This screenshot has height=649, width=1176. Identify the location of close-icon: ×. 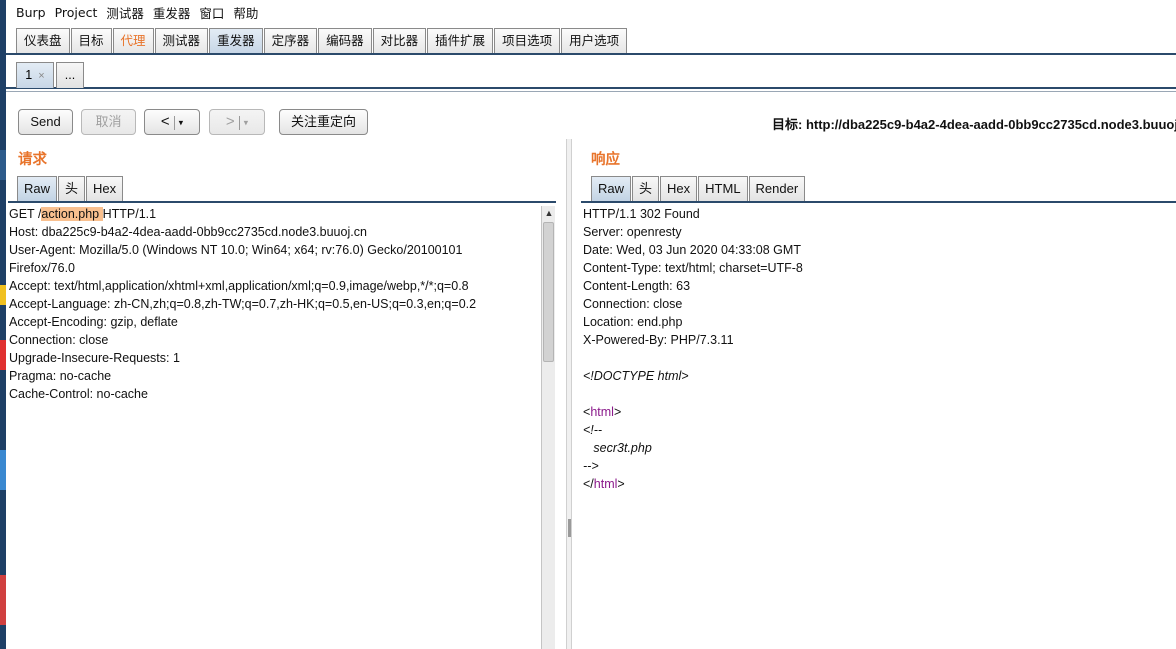
(41, 76).